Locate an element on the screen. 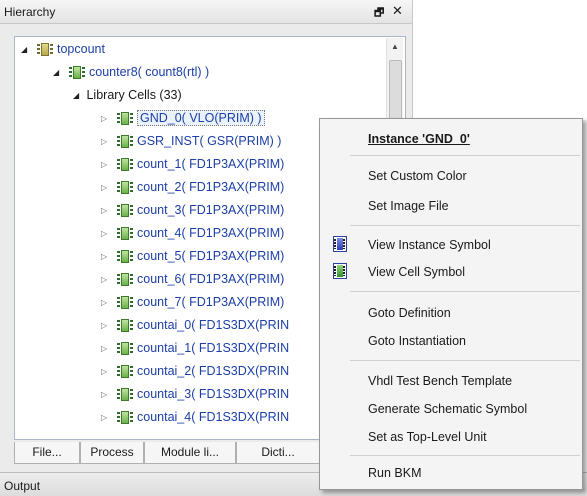 Image resolution: width=587 pixels, height=496 pixels. tree-item-label: counter8( count8(rtl) ) is located at coordinates (149, 72).